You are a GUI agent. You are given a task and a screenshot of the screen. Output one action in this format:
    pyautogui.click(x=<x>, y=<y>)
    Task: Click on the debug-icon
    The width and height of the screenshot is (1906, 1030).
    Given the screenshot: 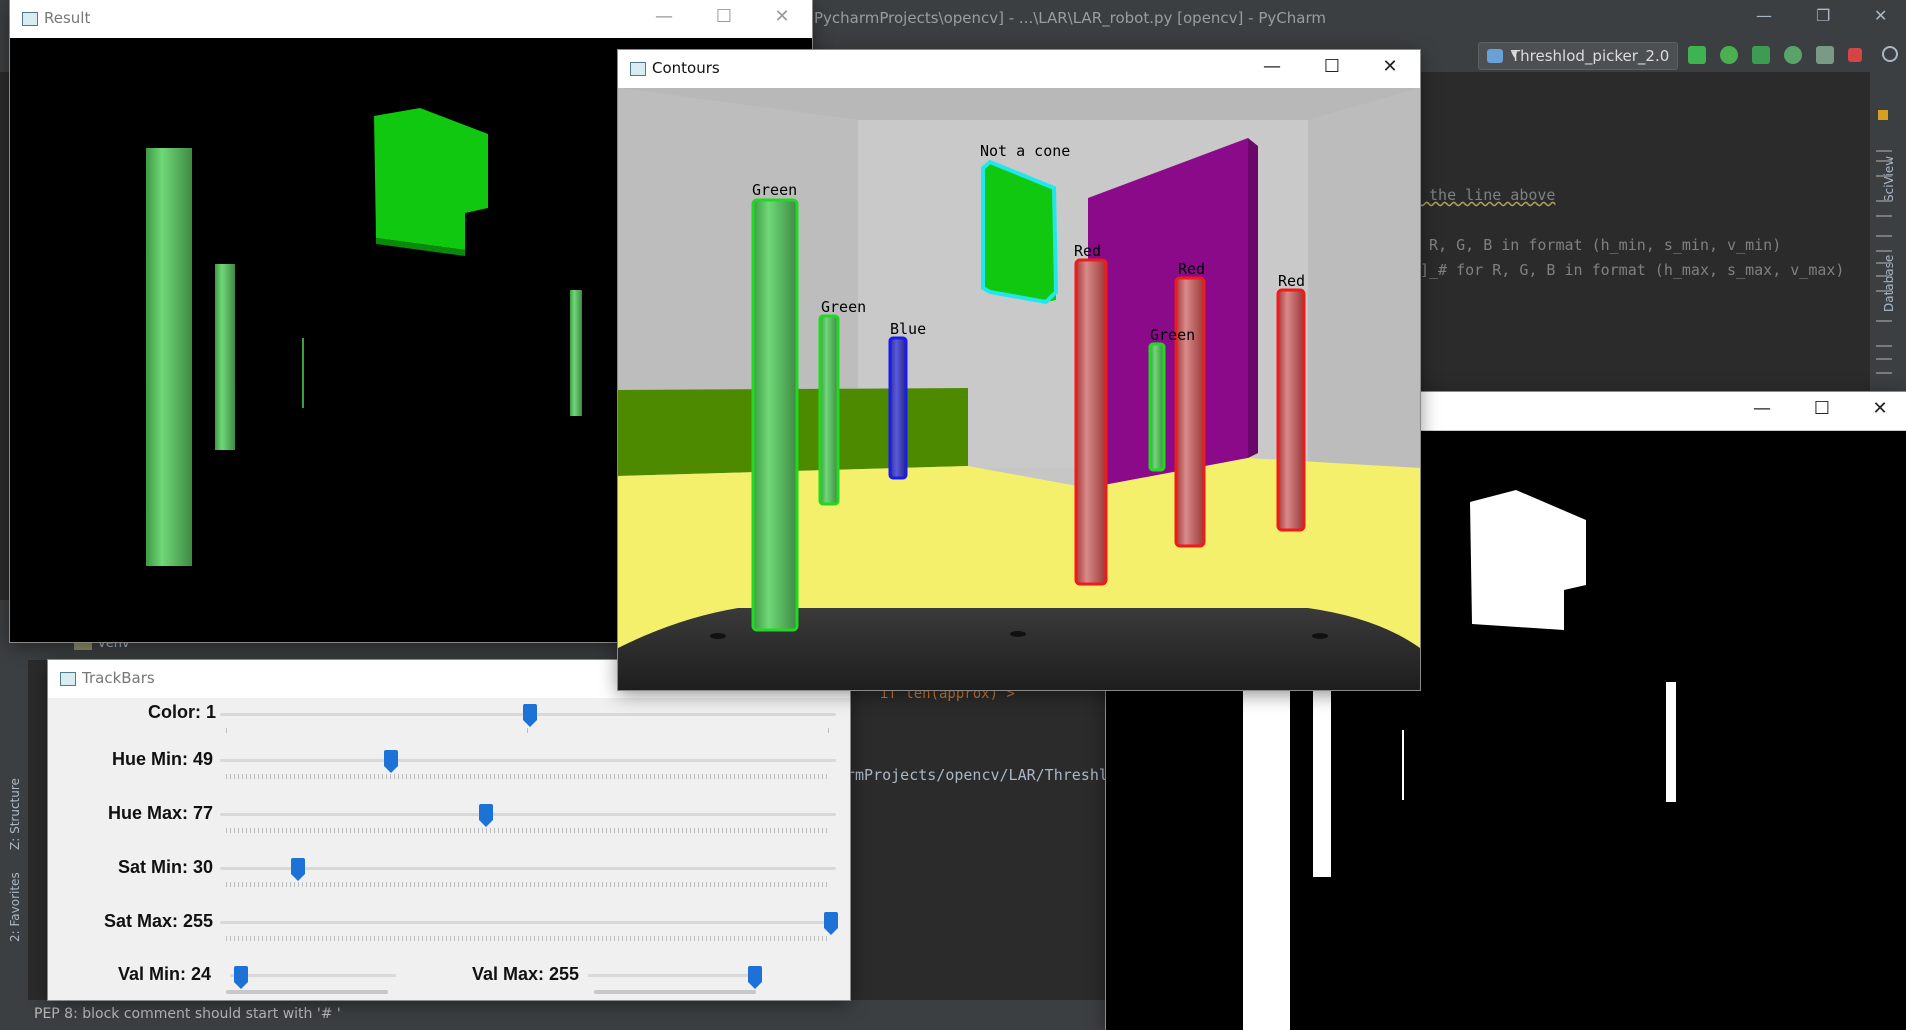 What is the action you would take?
    pyautogui.click(x=1729, y=55)
    